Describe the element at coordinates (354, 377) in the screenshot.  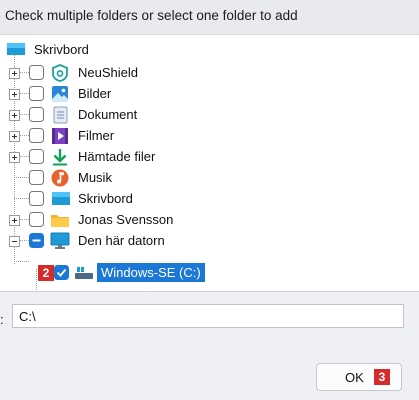
I see `ok-button-label: OK` at that location.